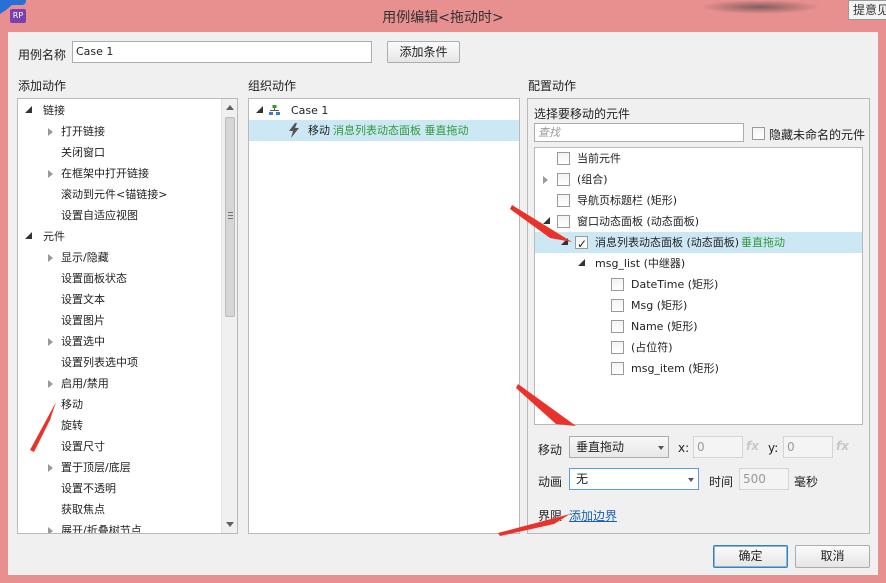  Describe the element at coordinates (16, 2) in the screenshot. I see `app-badge-icon` at that location.